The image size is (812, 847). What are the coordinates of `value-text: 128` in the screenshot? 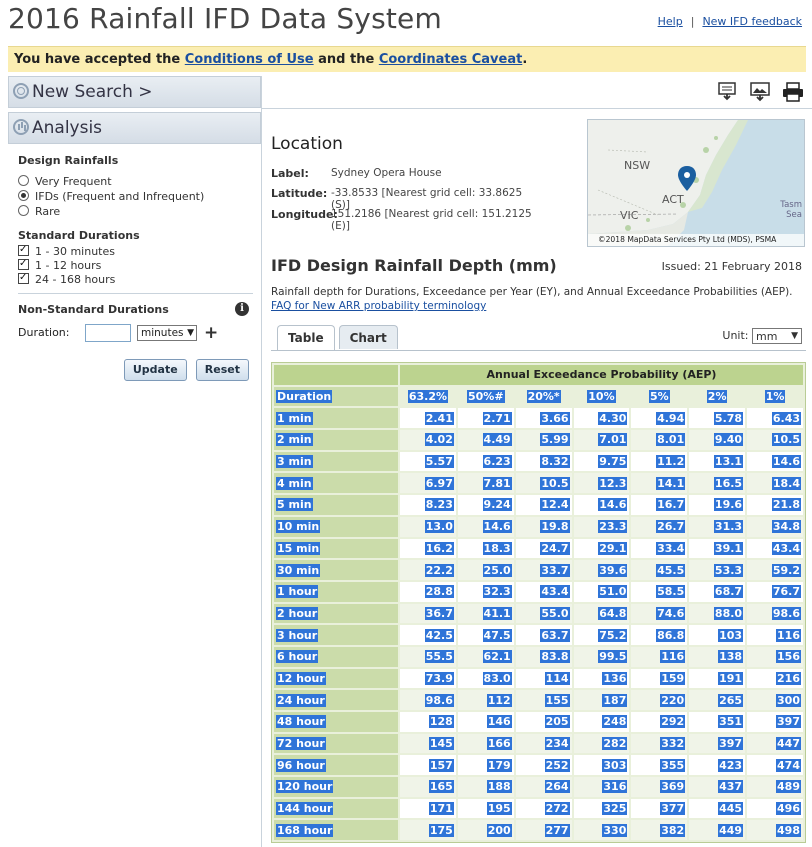 It's located at (441, 722).